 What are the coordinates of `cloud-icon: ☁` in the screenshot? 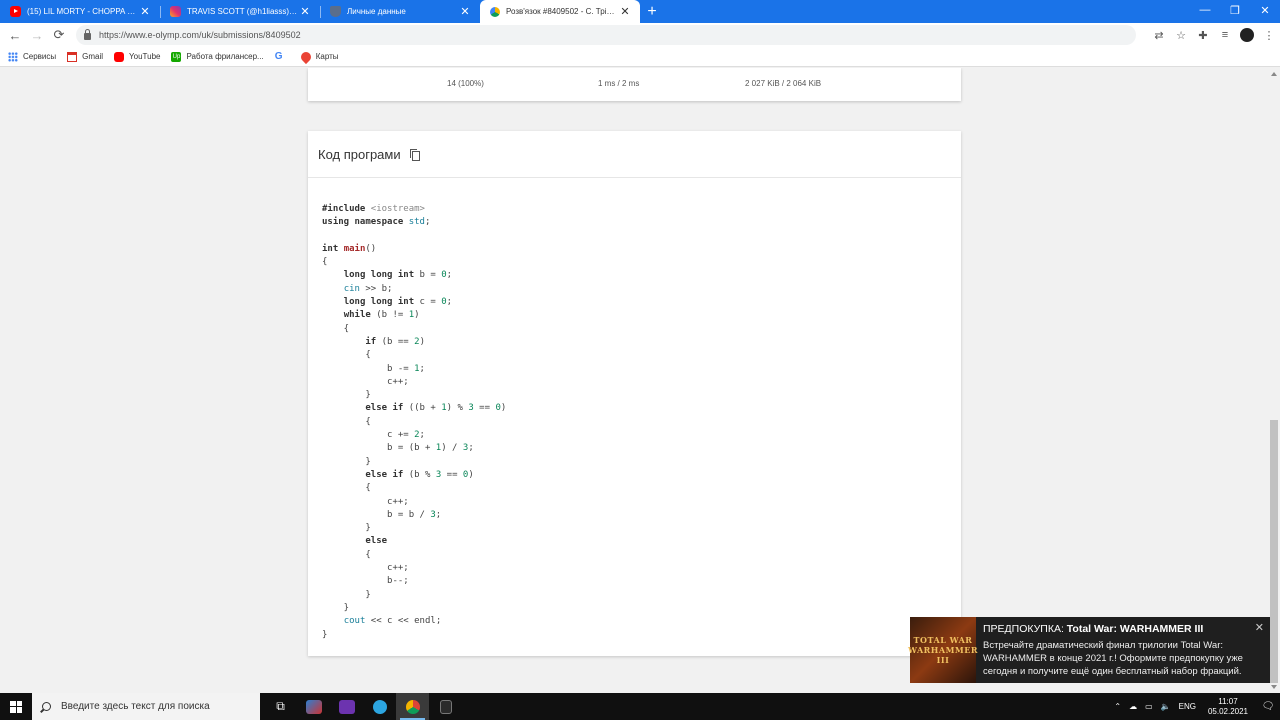 It's located at (1133, 706).